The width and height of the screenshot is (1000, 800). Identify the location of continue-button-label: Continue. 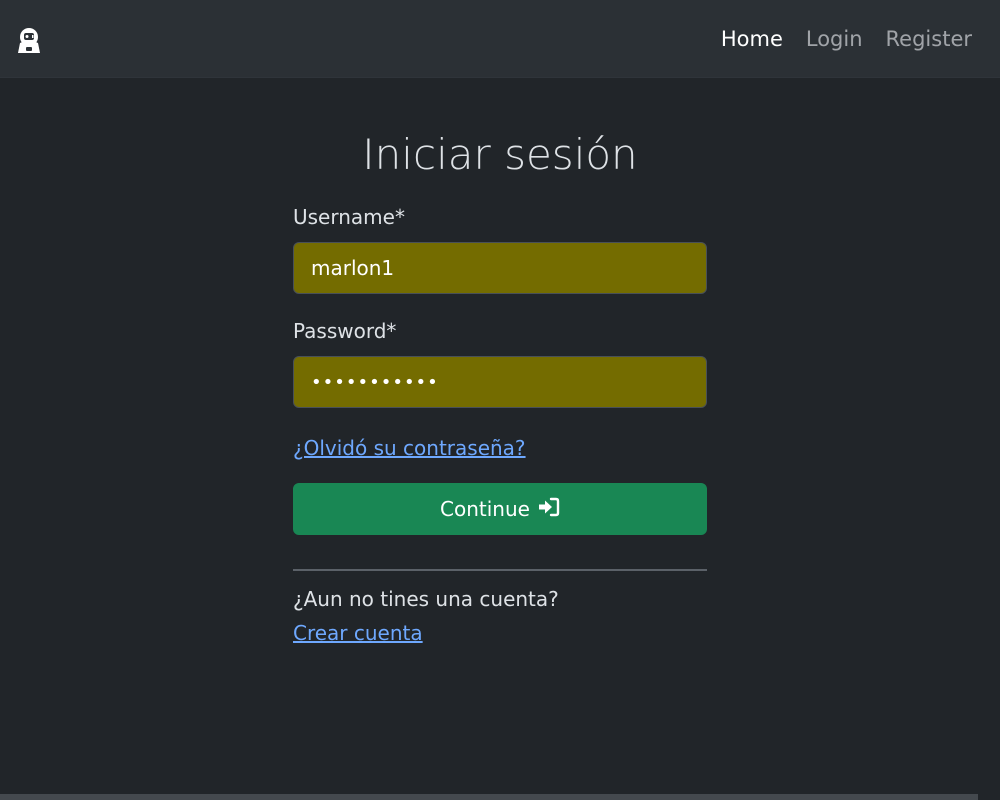
(485, 509).